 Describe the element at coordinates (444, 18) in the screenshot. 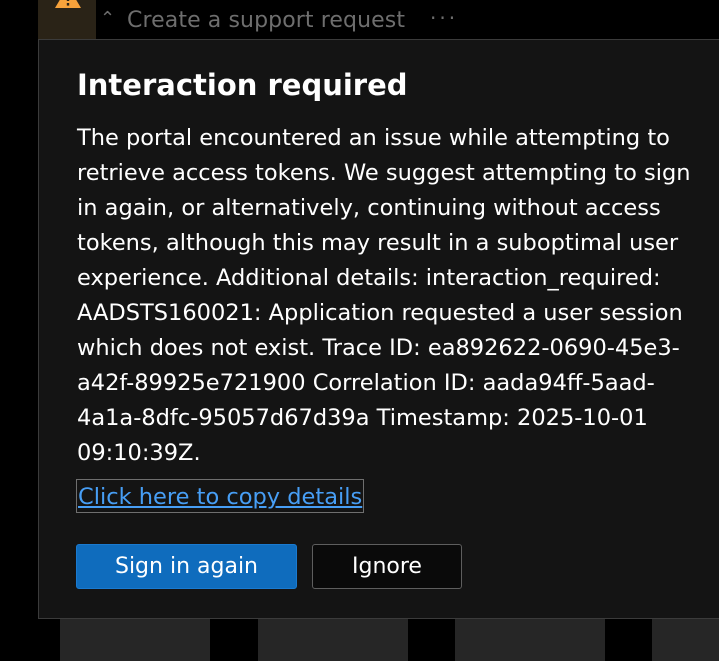

I see `more-options-icon: ···` at that location.